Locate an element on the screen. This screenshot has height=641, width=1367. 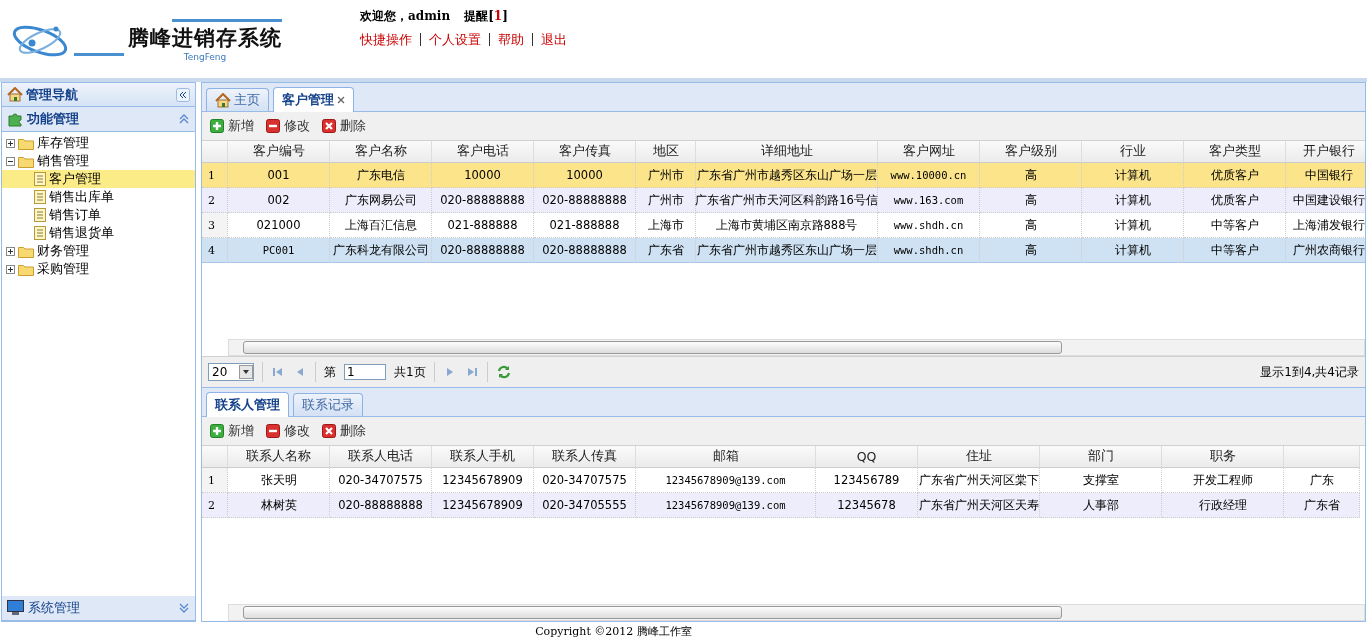
document-icon is located at coordinates (40, 179).